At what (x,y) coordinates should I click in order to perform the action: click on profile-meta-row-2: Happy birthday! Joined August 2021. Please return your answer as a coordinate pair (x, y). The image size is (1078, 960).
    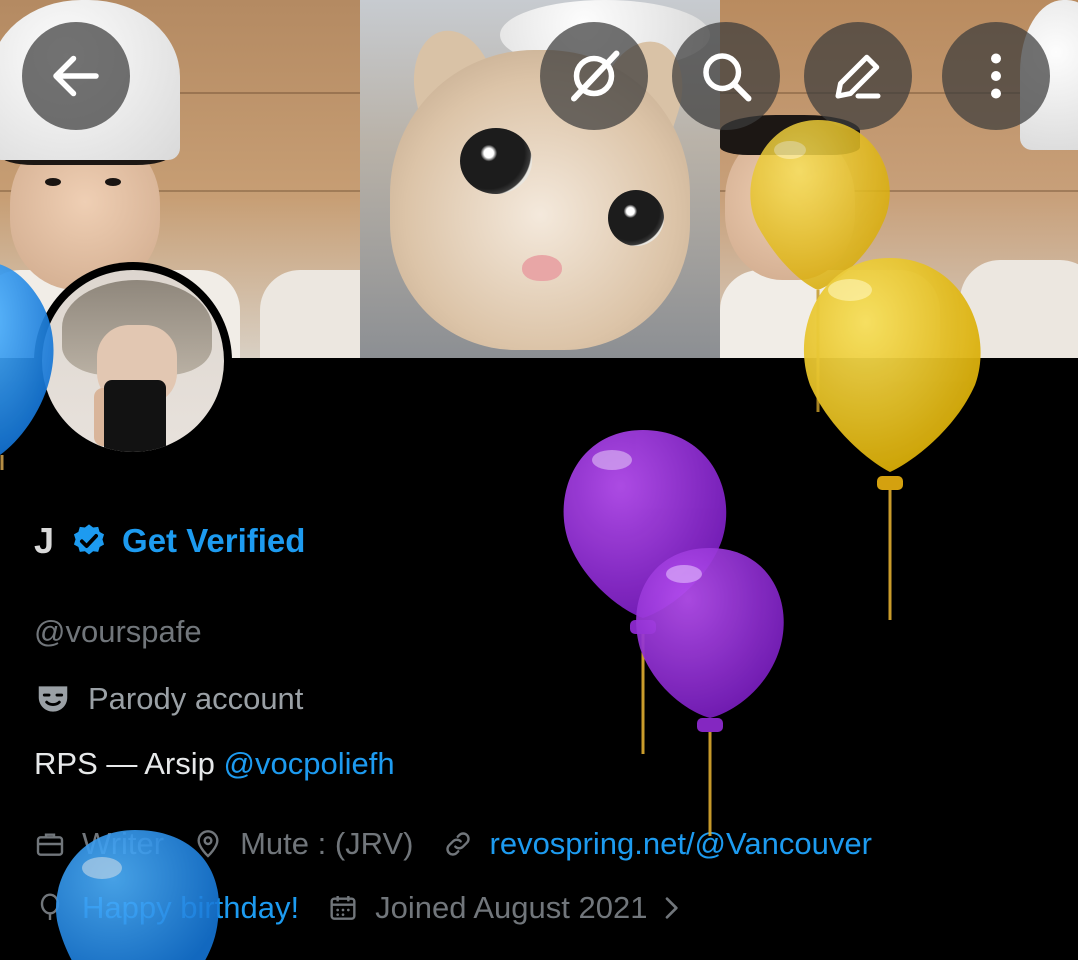
    Looking at the image, I should click on (368, 908).